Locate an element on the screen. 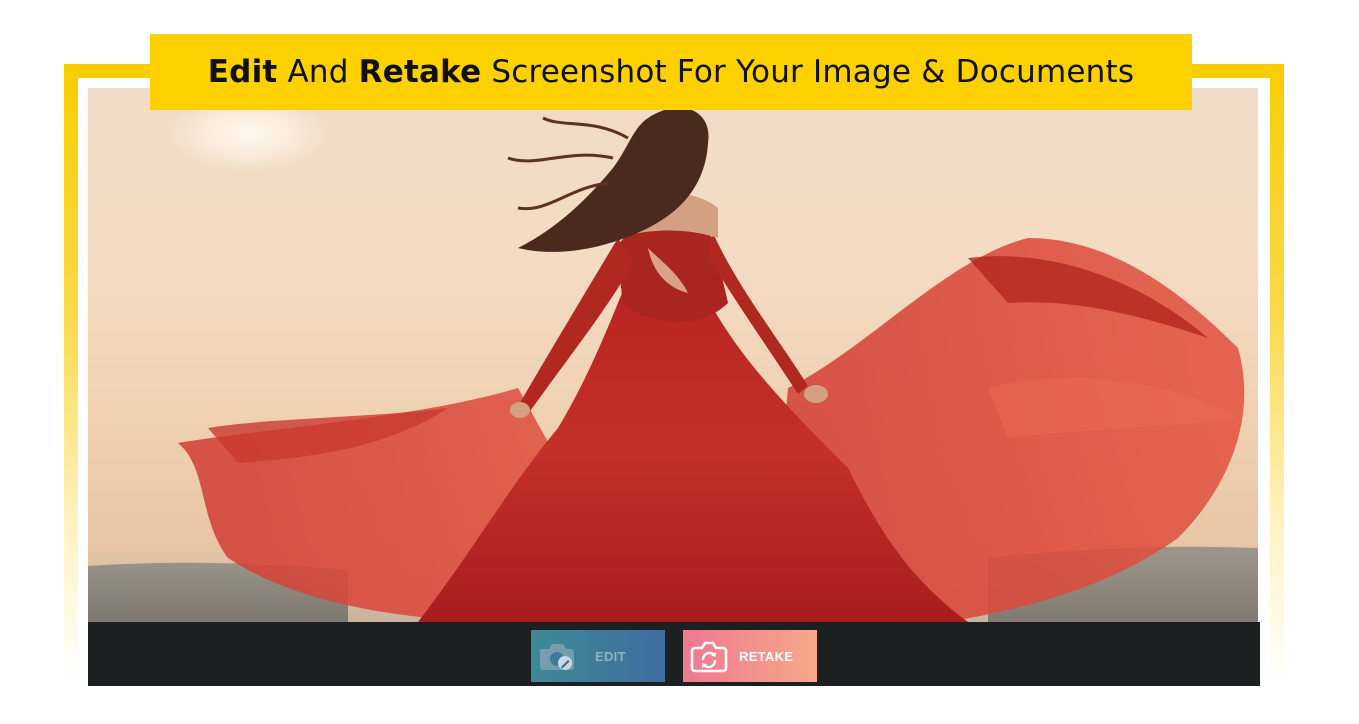 Image resolution: width=1359 pixels, height=724 pixels. camera-edit-icon is located at coordinates (557, 656).